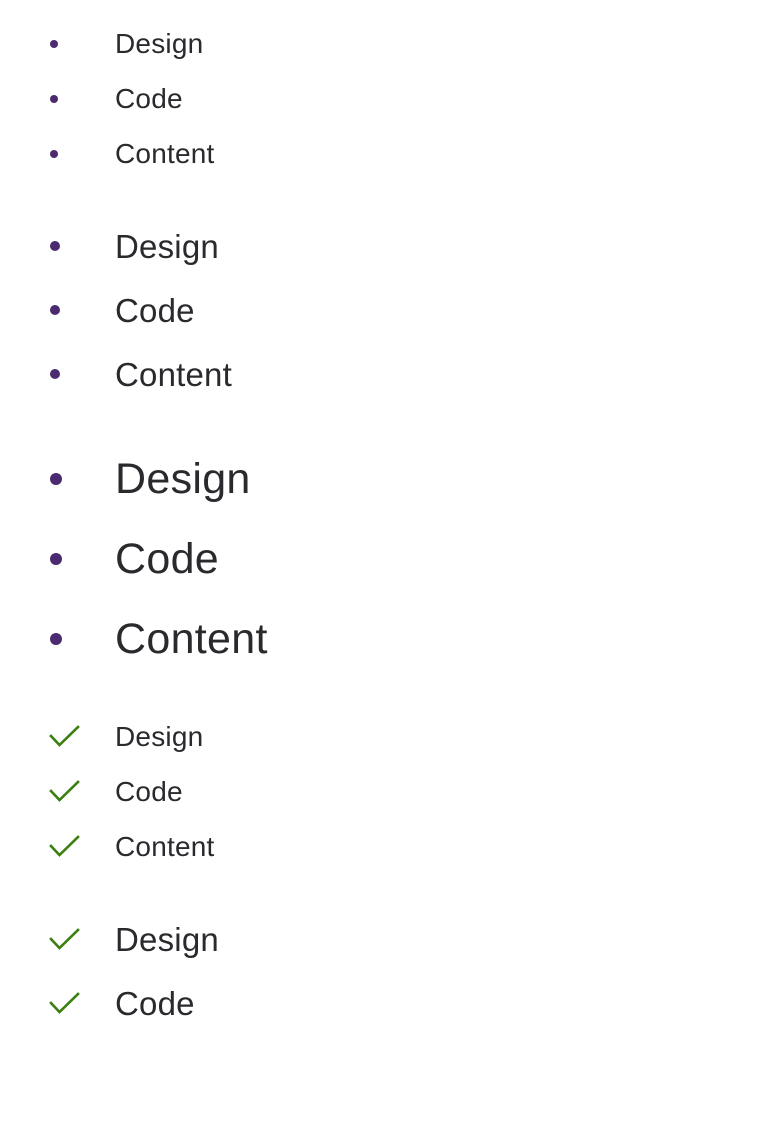 This screenshot has width=768, height=1136. I want to click on bullet-list-small: Design Code Content, so click(384, 98).